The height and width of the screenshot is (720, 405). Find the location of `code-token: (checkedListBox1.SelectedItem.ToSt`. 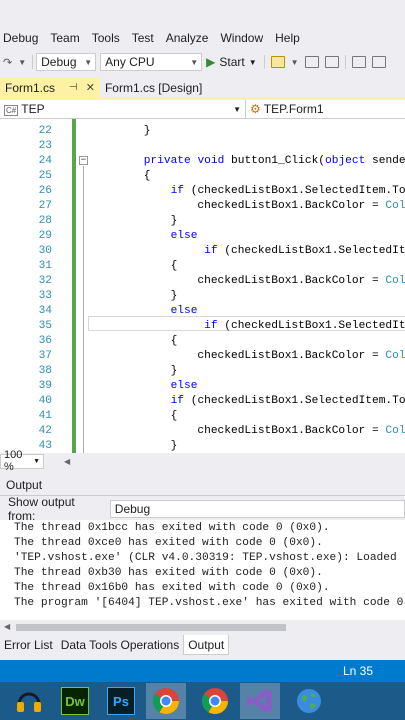

code-token: (checkedListBox1.SelectedItem.ToSt is located at coordinates (294, 401).